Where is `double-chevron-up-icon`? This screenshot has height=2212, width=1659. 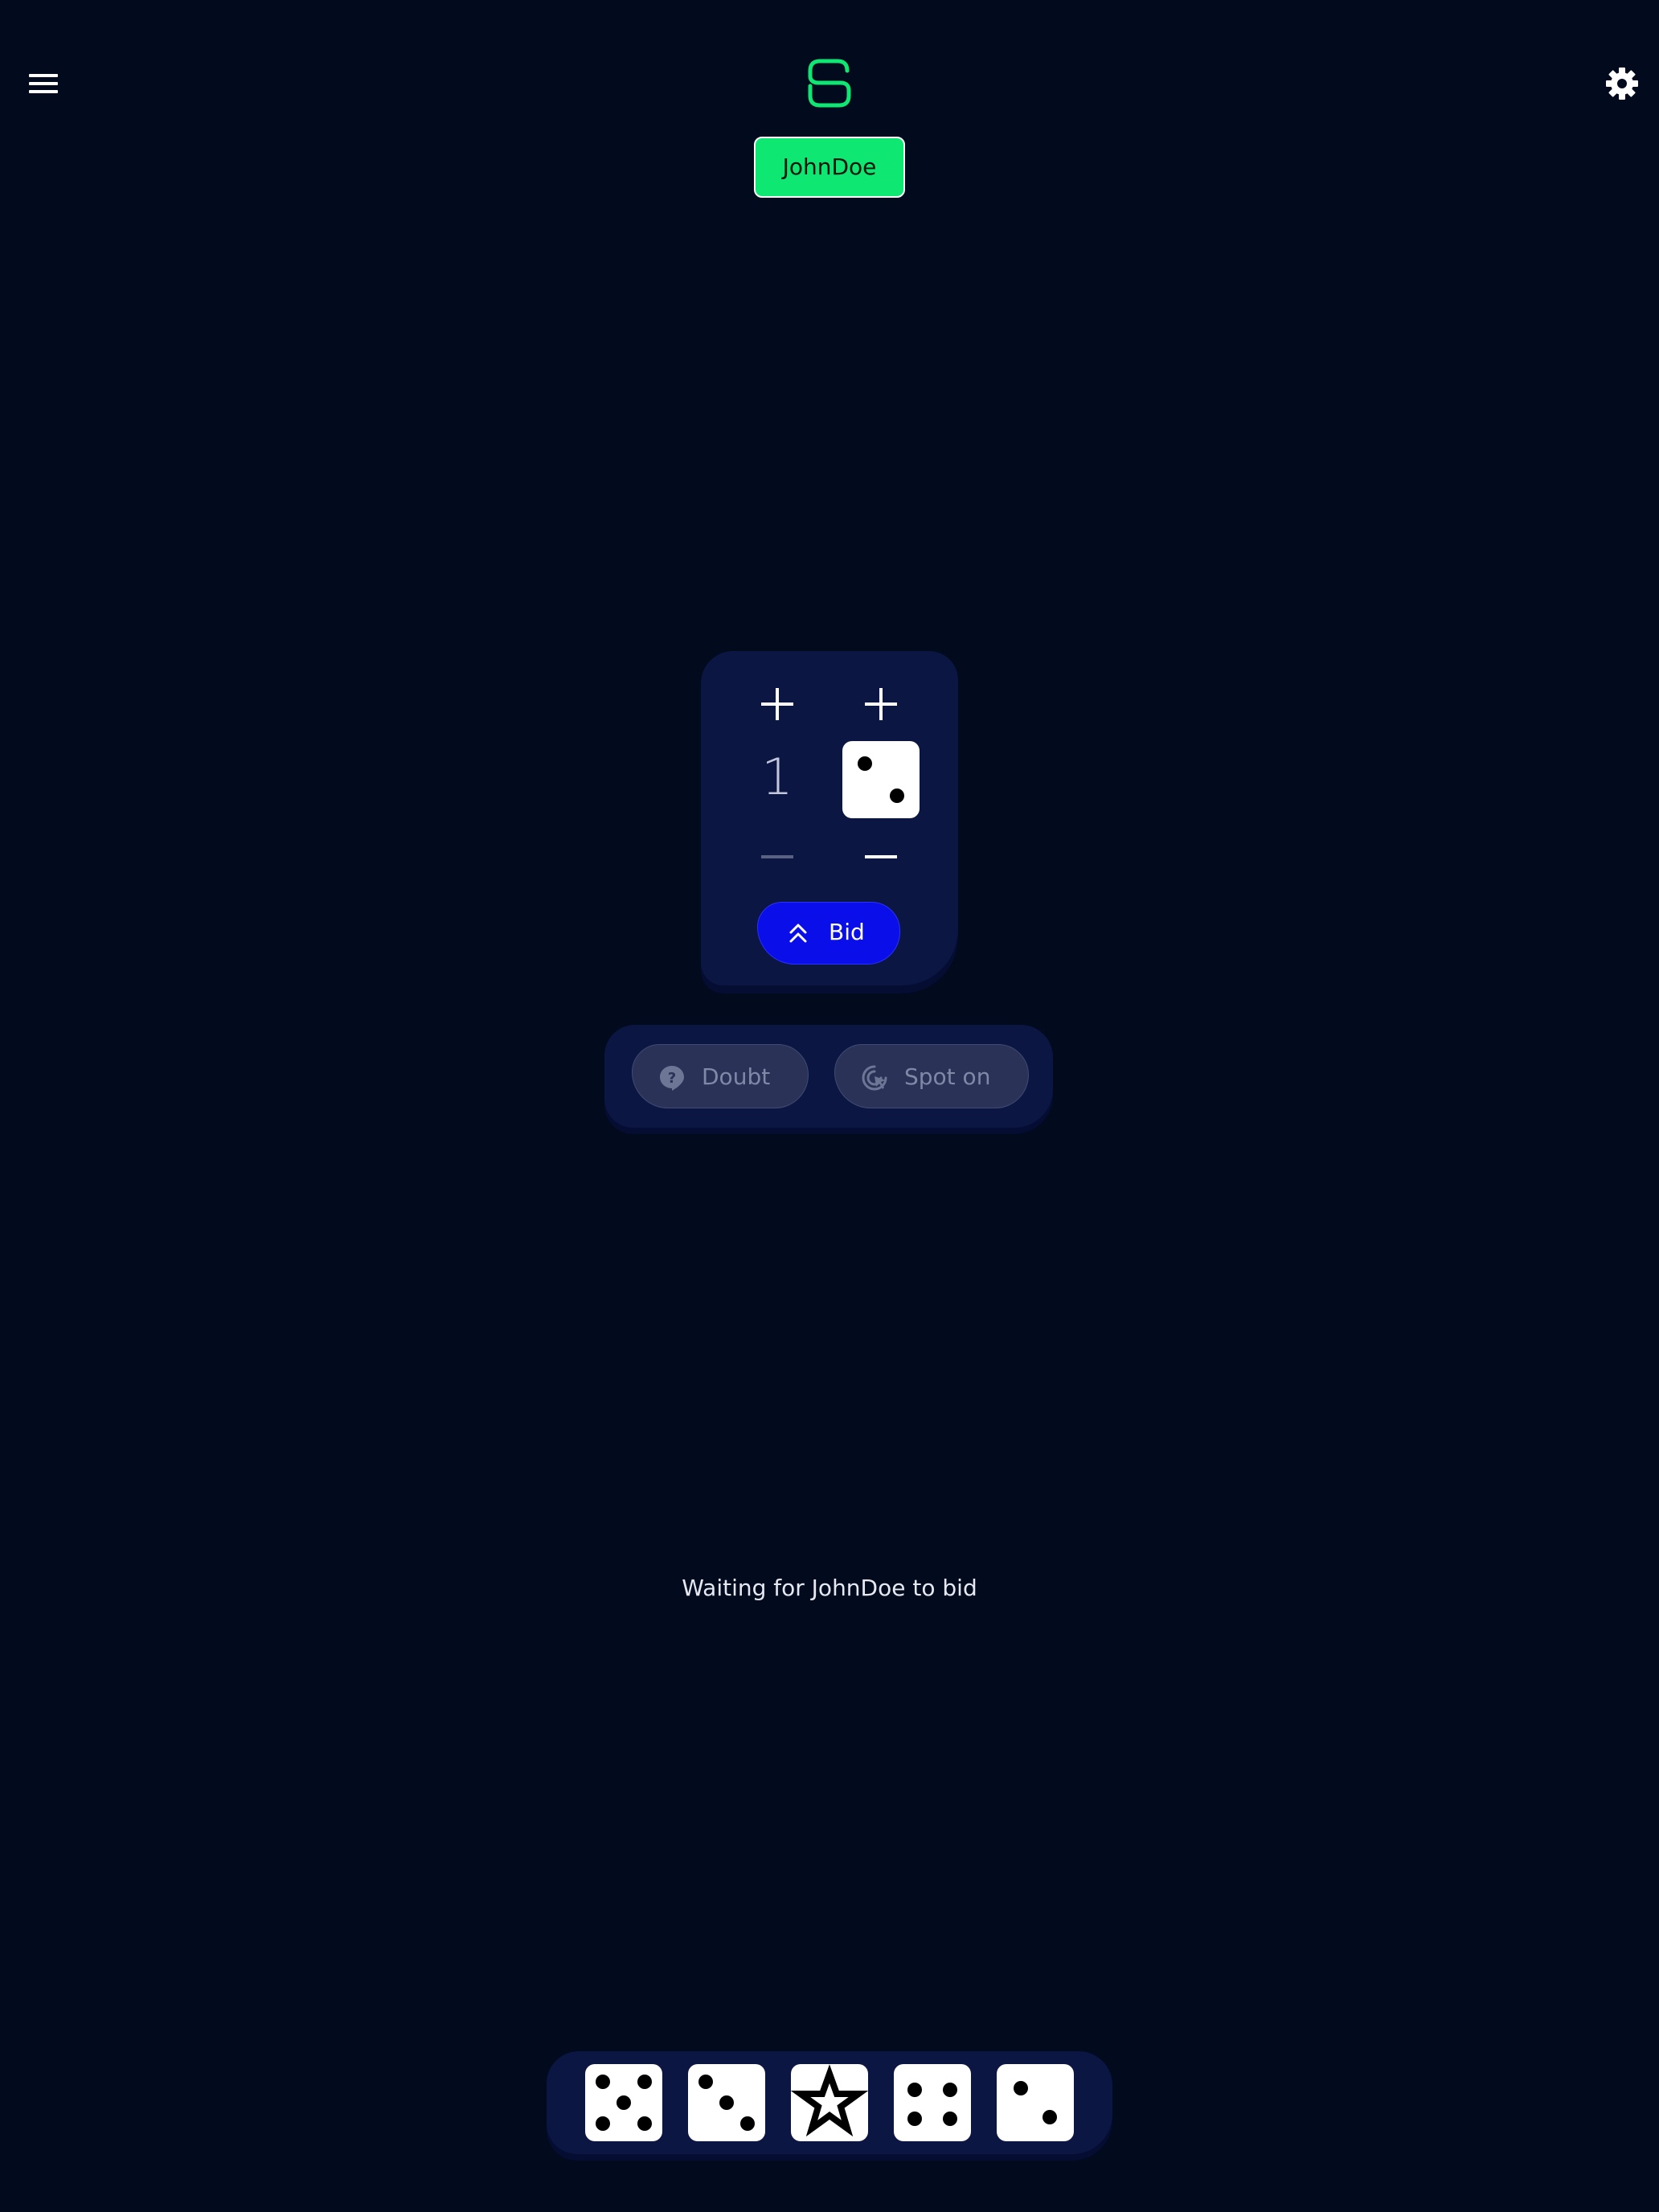
double-chevron-up-icon is located at coordinates (798, 933).